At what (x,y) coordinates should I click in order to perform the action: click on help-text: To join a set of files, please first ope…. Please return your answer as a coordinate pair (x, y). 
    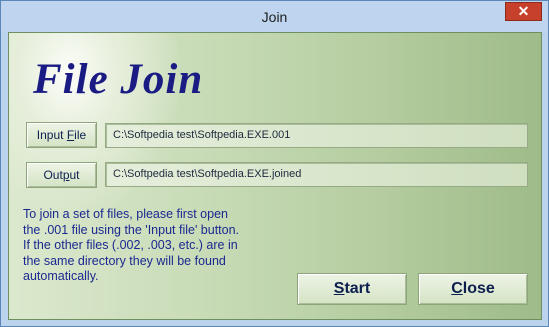
    Looking at the image, I should click on (143, 246).